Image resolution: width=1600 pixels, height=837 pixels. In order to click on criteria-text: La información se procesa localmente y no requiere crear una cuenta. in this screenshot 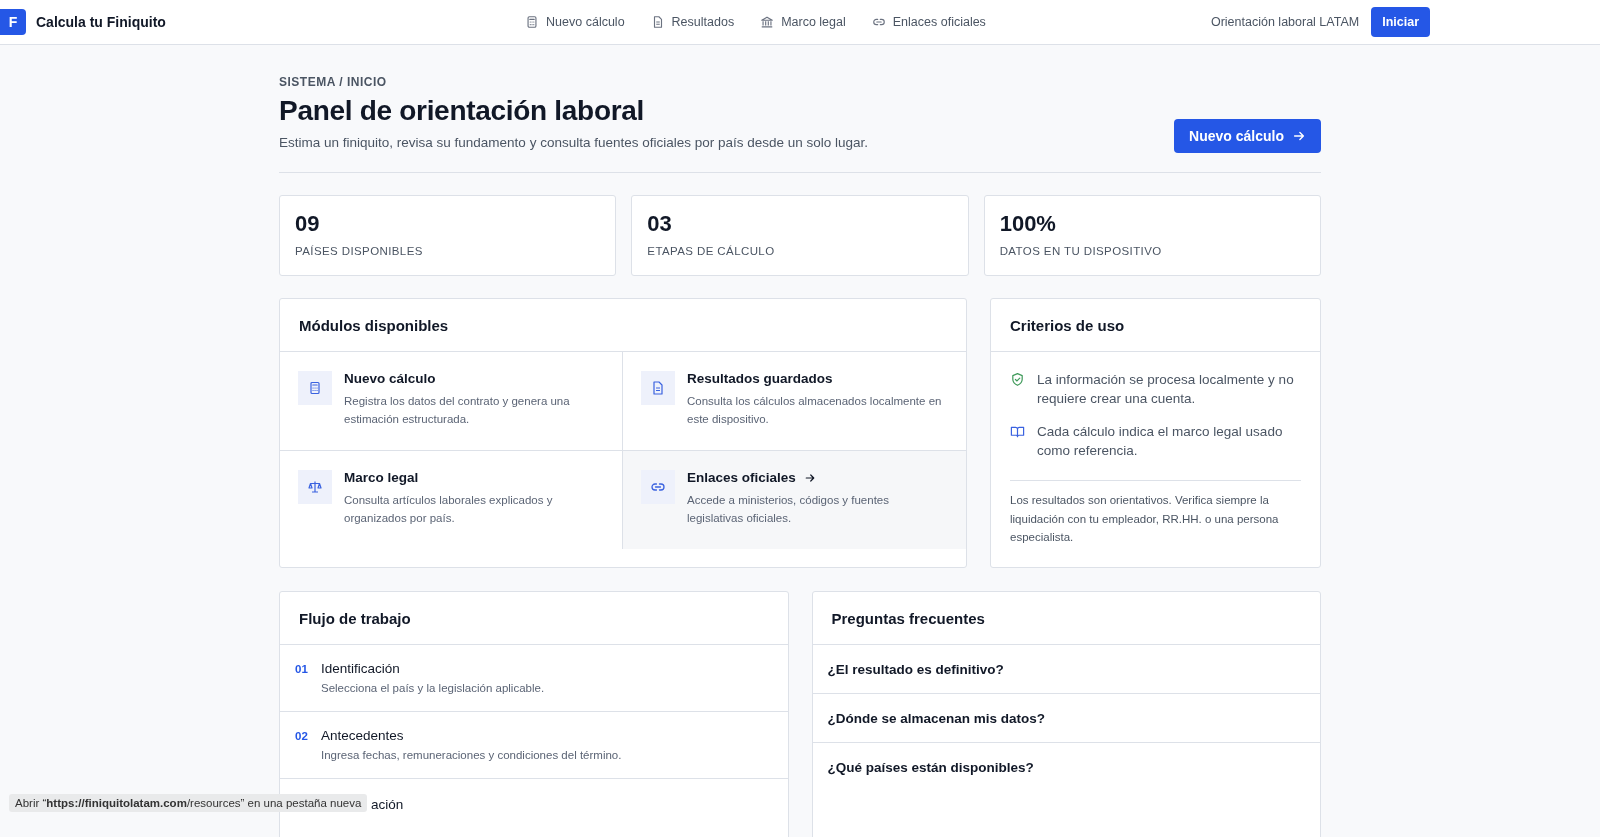, I will do `click(1166, 389)`.